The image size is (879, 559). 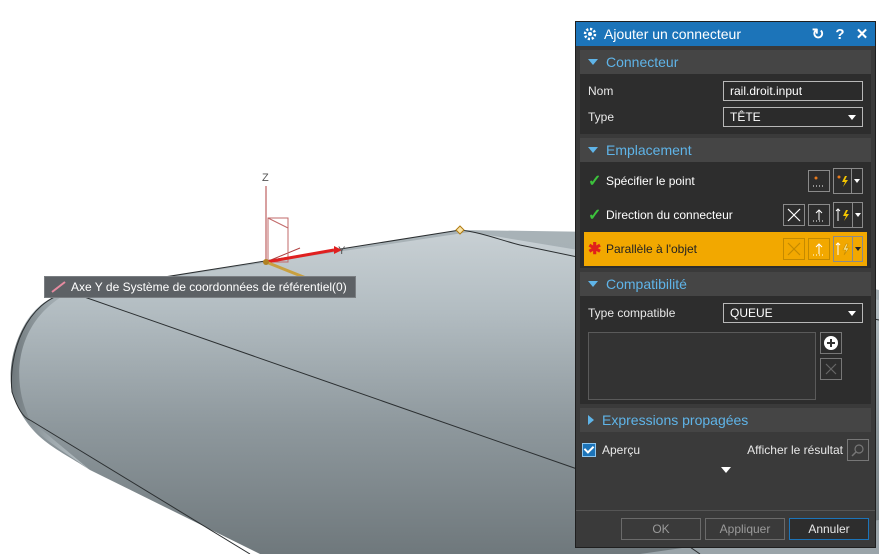 What do you see at coordinates (795, 450) in the screenshot?
I see `show-result-label: Afficher le résultat` at bounding box center [795, 450].